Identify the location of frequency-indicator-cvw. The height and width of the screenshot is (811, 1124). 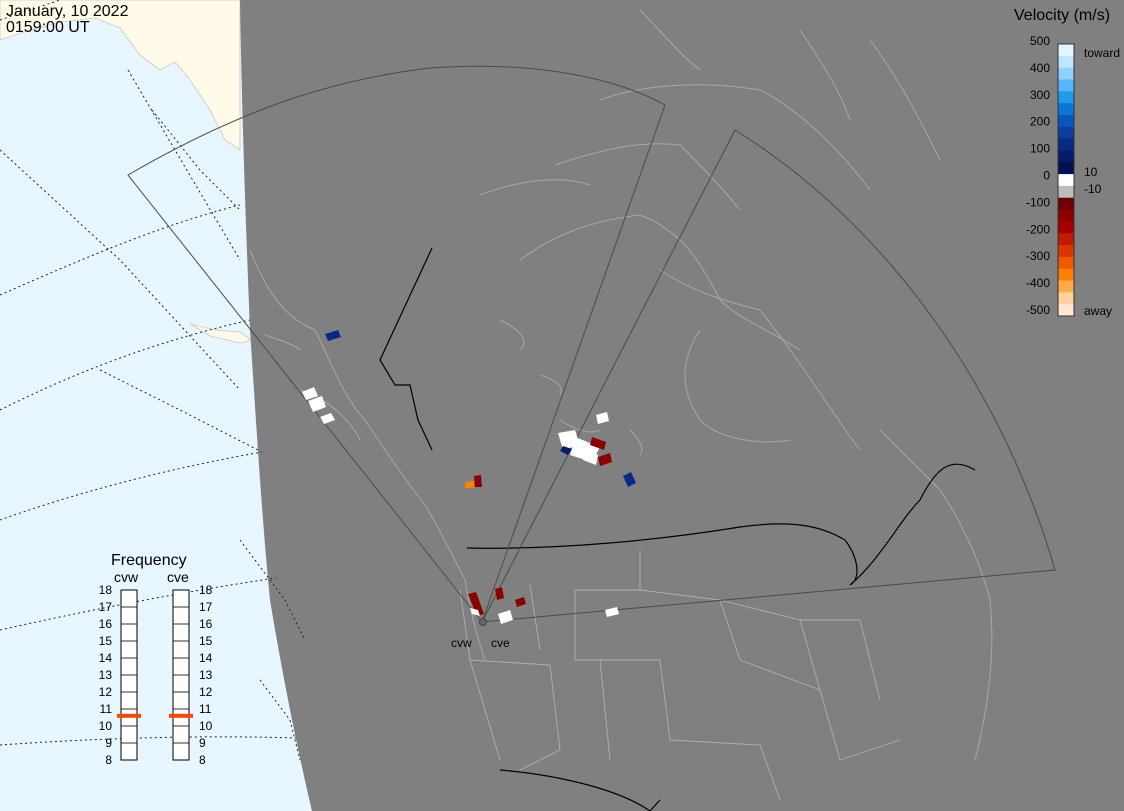
(129, 715).